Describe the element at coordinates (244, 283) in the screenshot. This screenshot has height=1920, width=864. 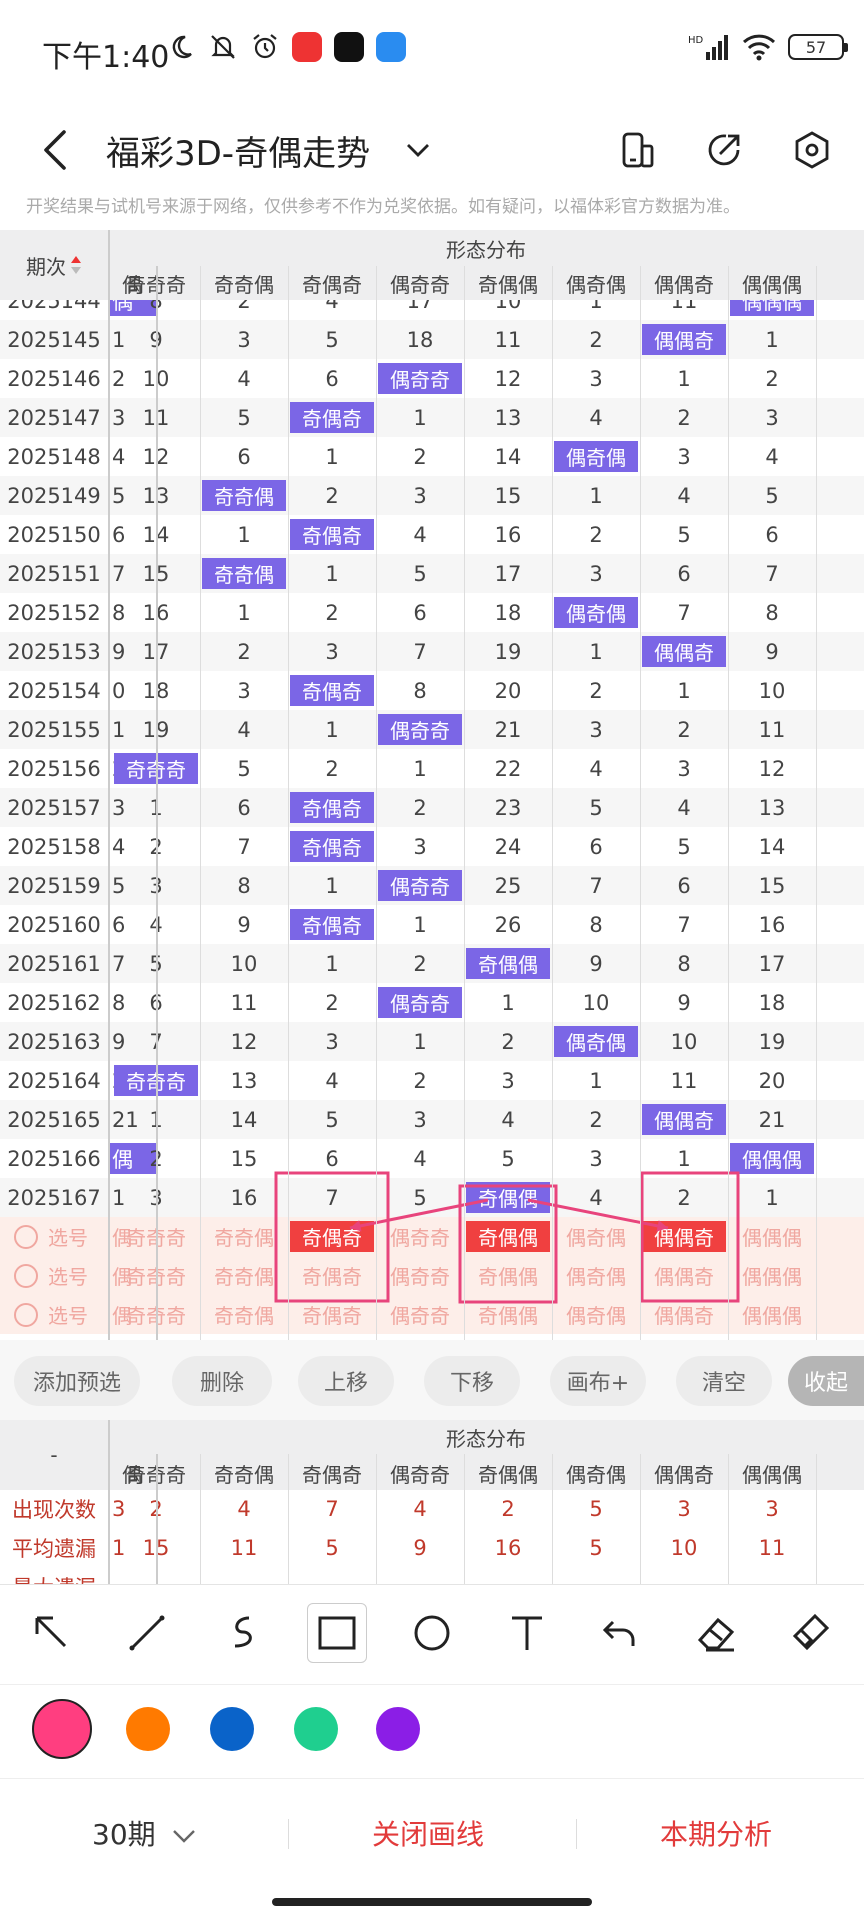
I see `column-header: 奇奇偶` at that location.